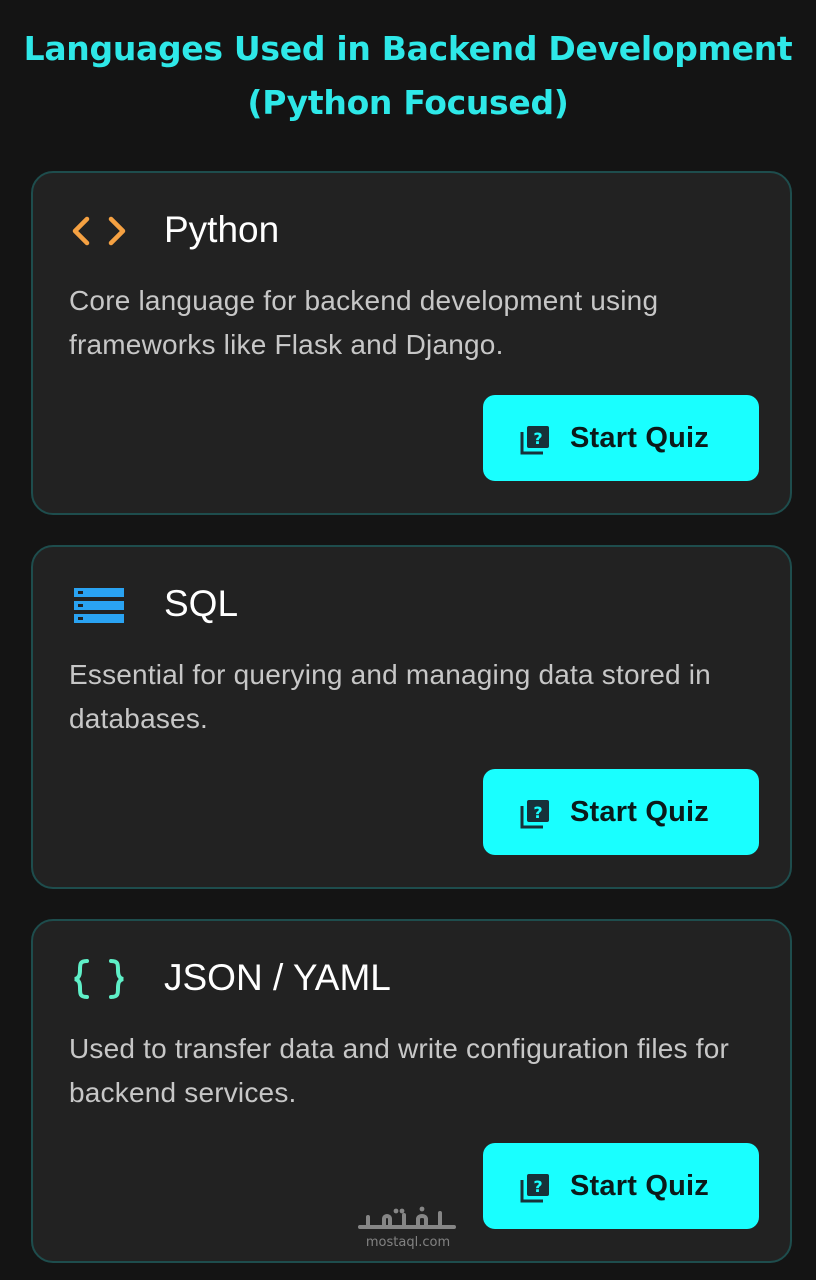 This screenshot has width=816, height=1280. I want to click on mostaql-logo-icon, so click(407, 1217).